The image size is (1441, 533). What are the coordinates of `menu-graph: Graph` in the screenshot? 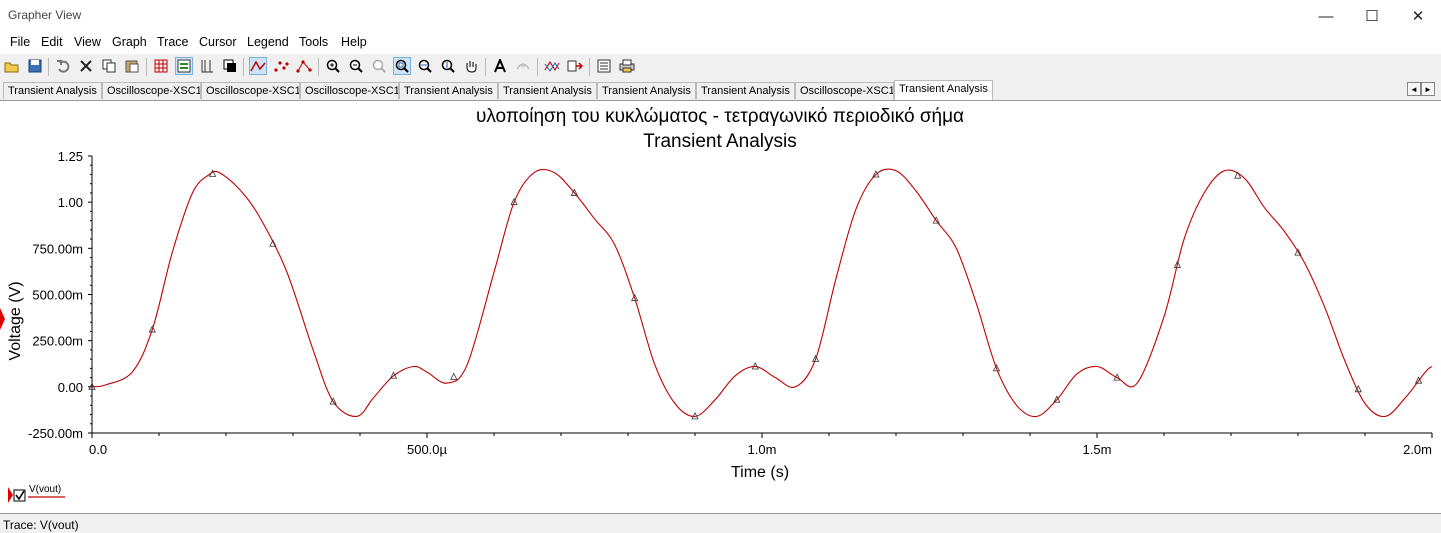 It's located at (129, 42).